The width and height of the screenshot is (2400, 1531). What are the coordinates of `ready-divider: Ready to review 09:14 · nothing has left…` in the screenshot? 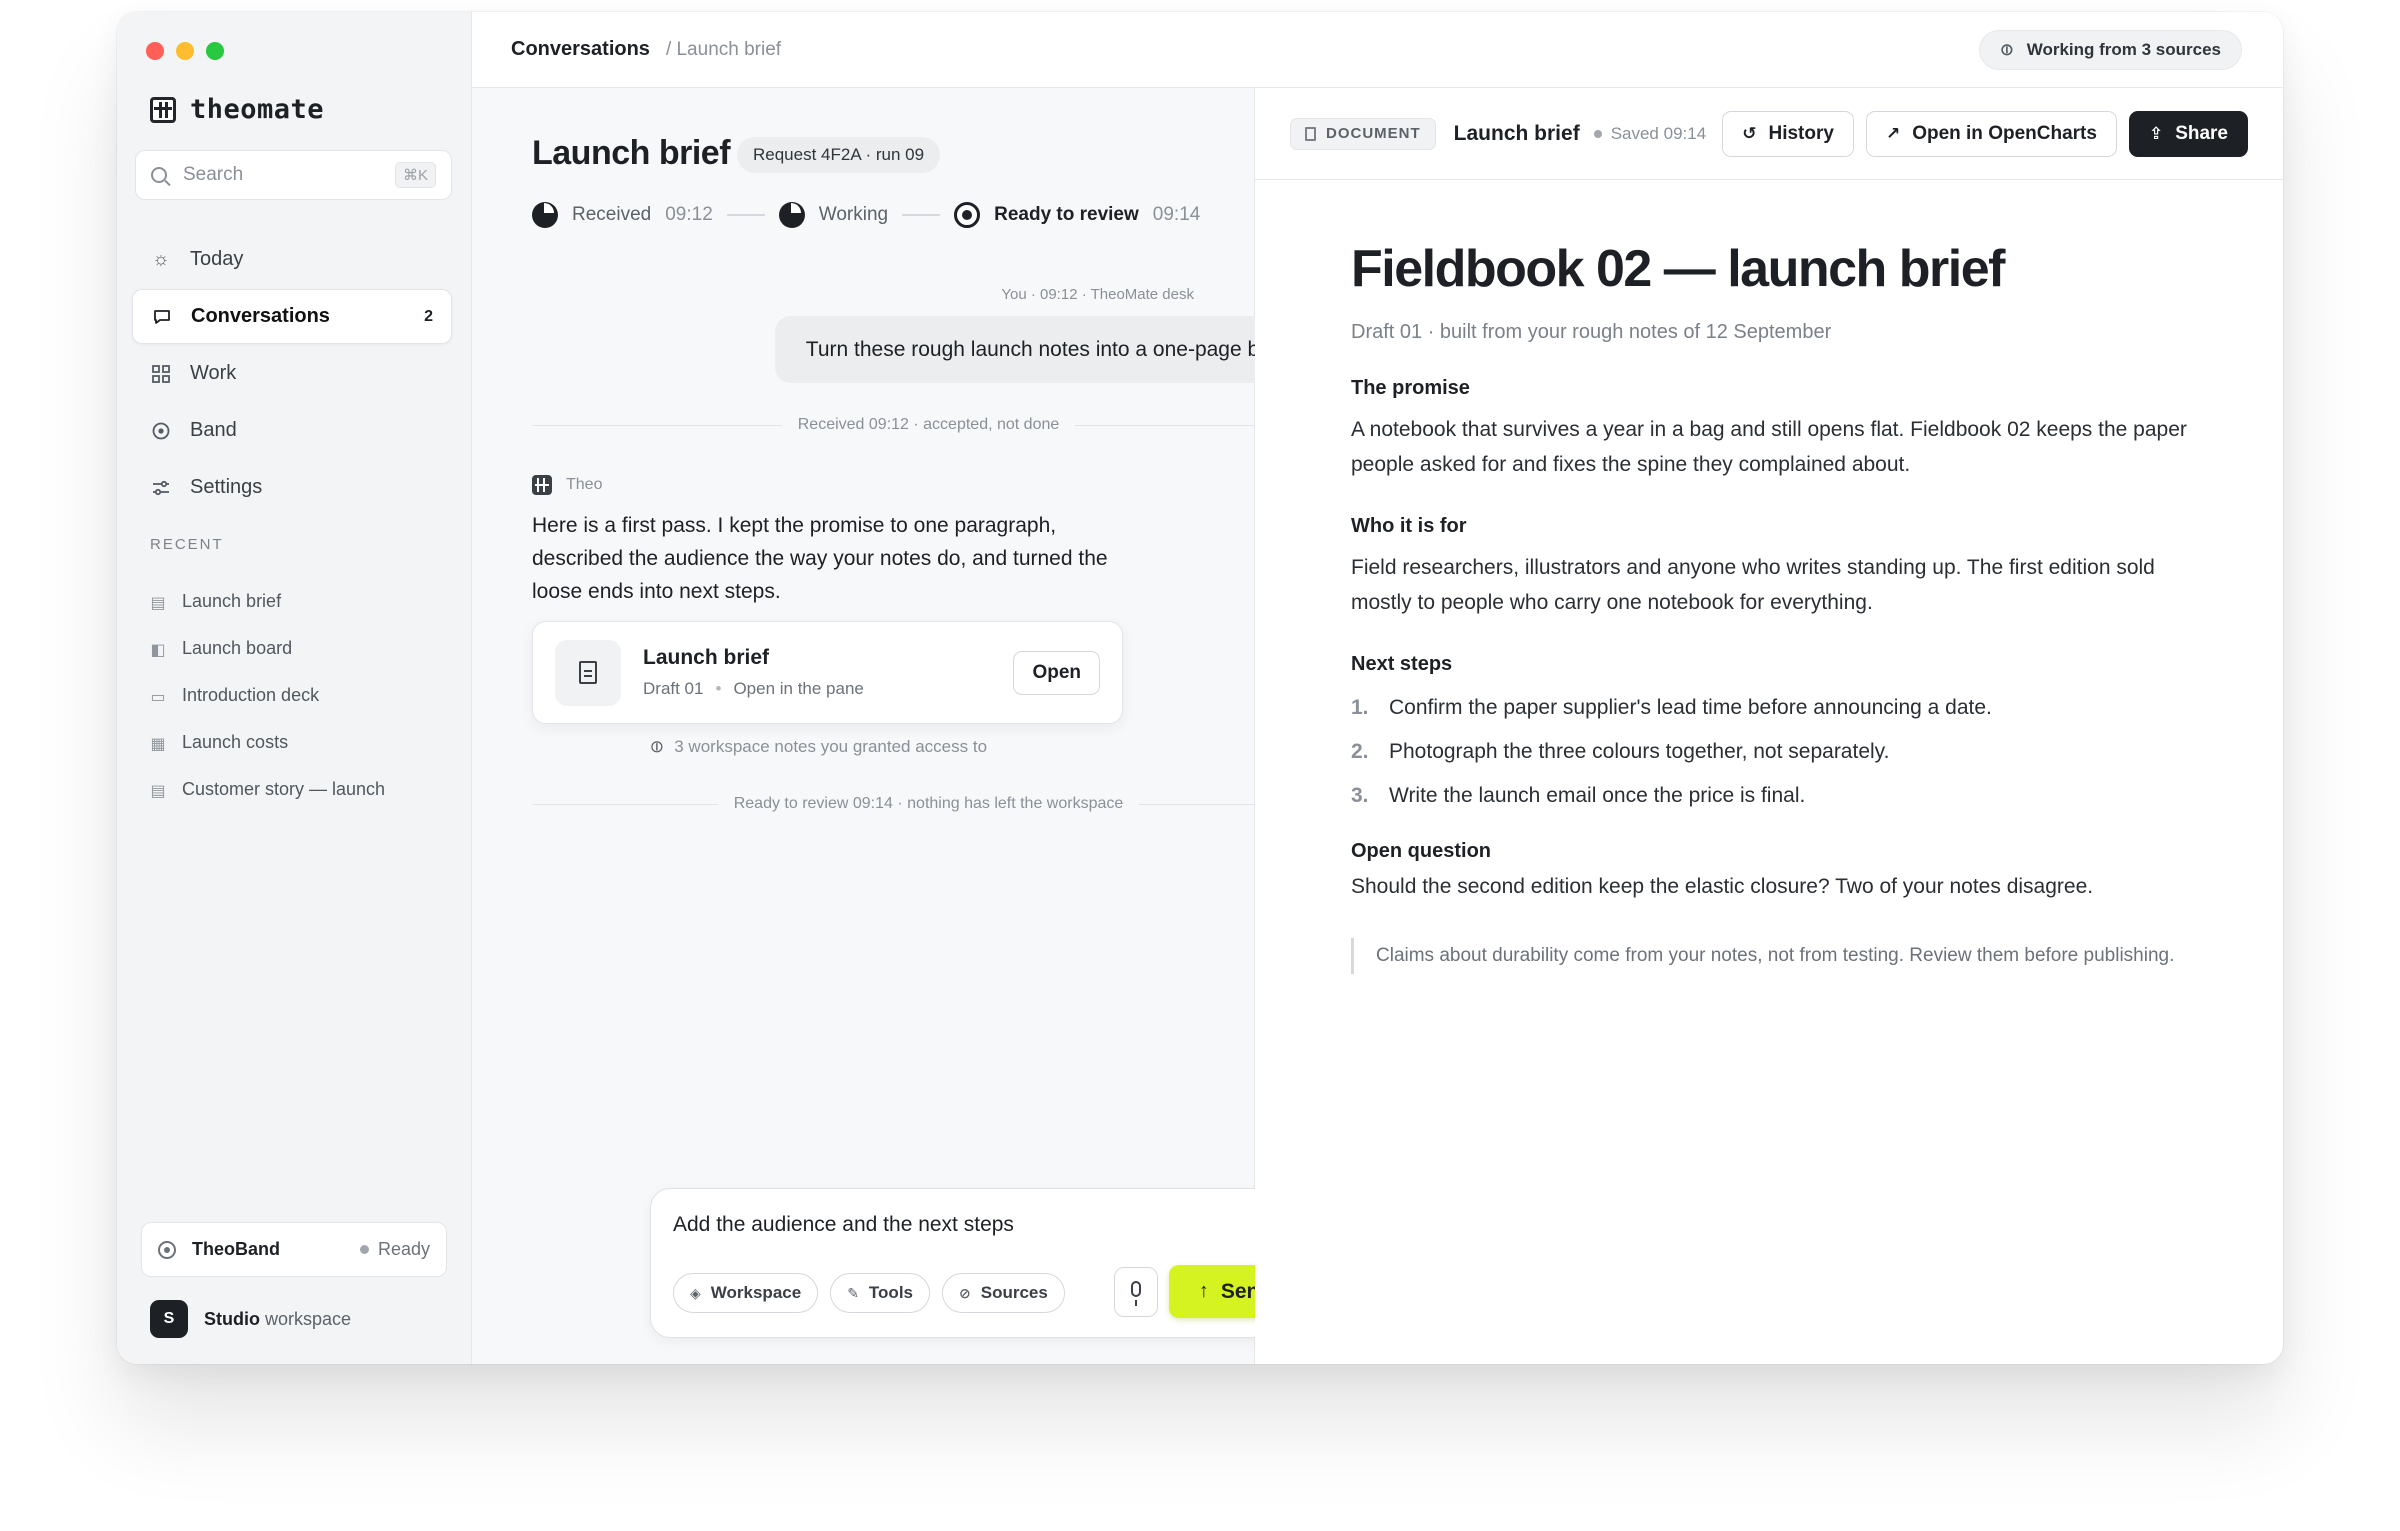 It's located at (928, 804).